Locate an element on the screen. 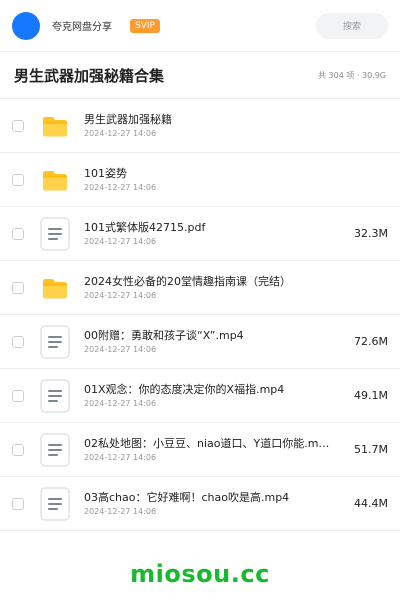 This screenshot has height=600, width=400. search-button: 搜索 is located at coordinates (352, 25).